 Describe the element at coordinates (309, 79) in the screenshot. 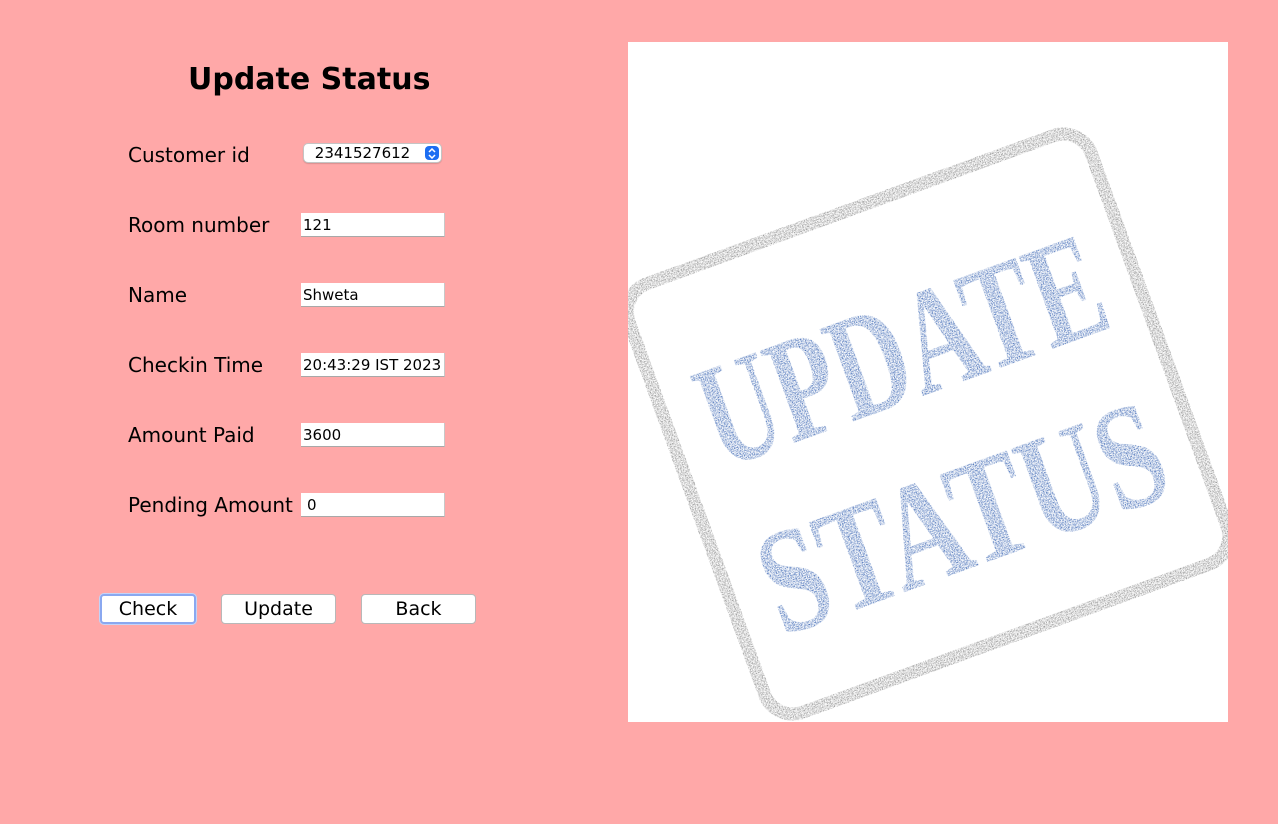

I see `page-title: Update Status` at that location.